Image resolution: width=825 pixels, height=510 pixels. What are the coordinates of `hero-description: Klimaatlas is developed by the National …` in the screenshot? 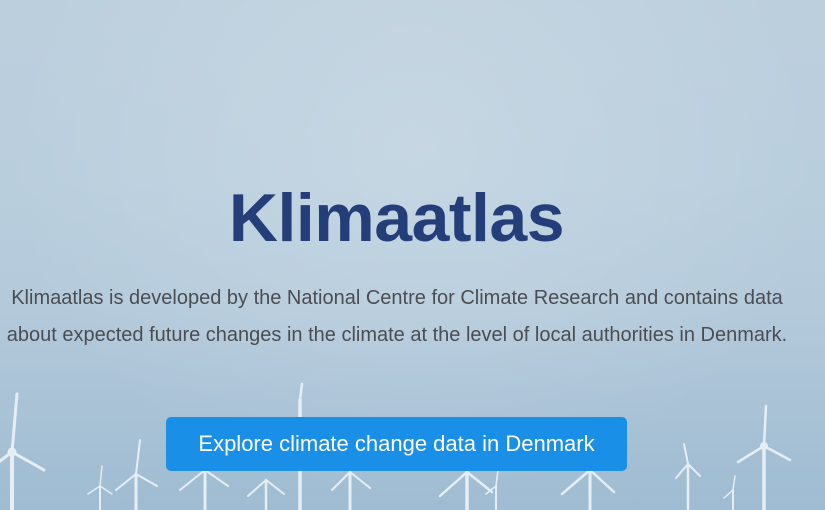 It's located at (397, 316).